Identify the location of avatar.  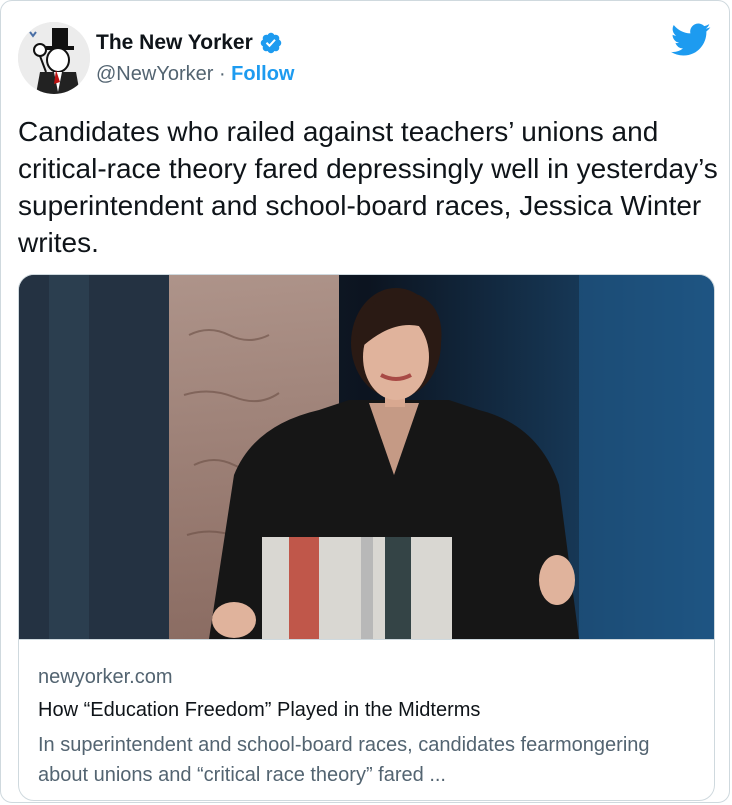
(54, 58).